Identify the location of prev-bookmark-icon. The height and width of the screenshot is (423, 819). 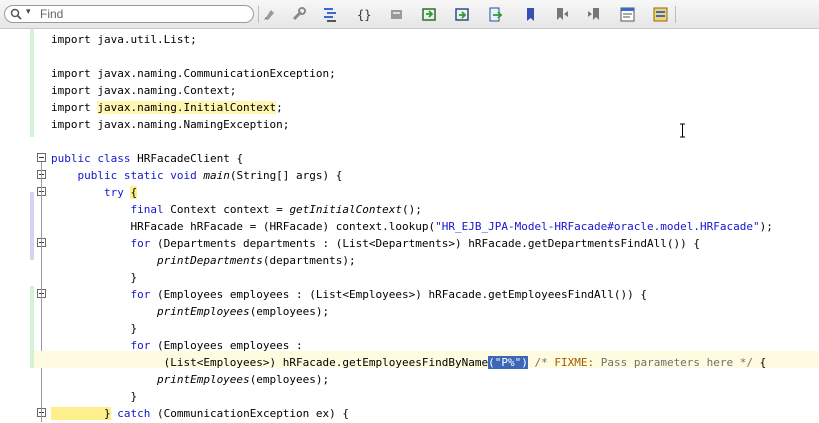
(561, 14).